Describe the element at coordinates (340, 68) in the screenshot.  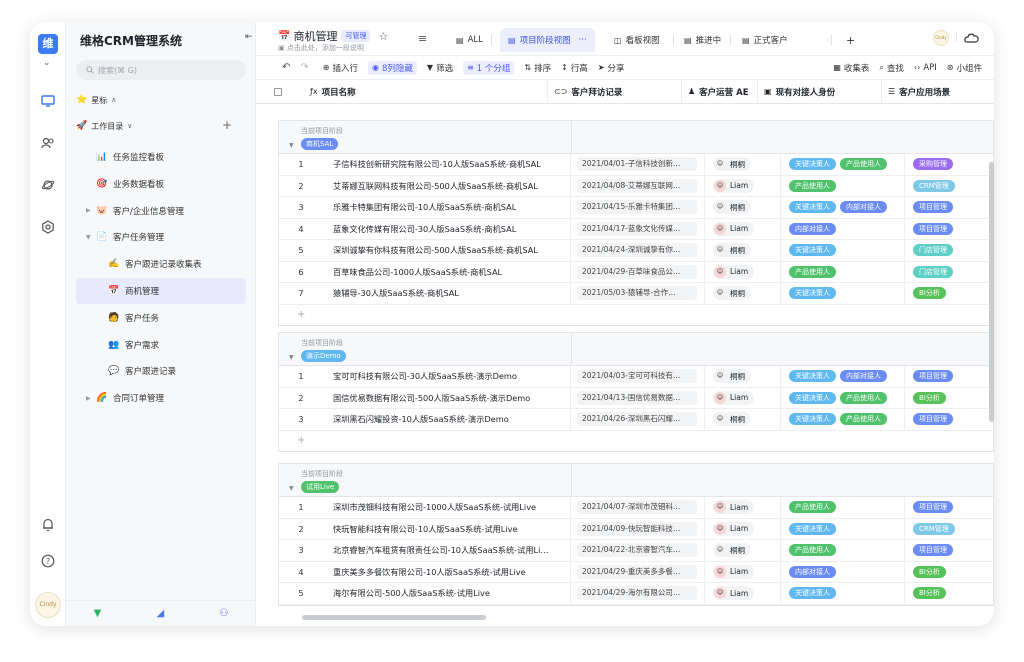
I see `insert-row-button: ⊕ 插入行` at that location.